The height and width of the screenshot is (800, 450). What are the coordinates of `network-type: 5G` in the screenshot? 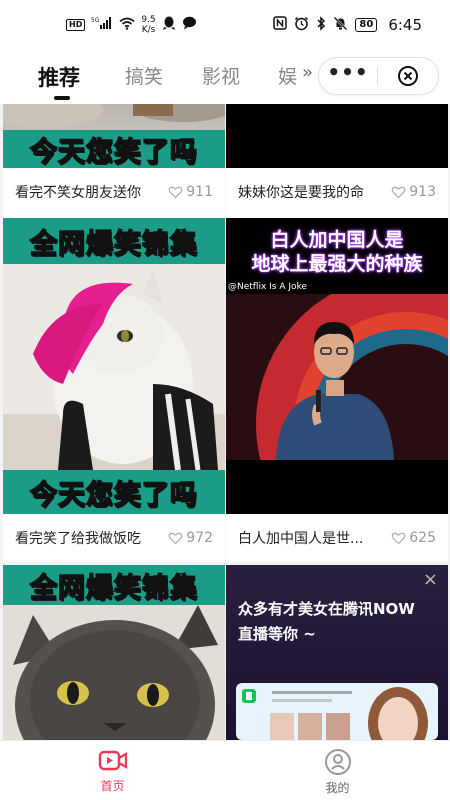 It's located at (95, 20).